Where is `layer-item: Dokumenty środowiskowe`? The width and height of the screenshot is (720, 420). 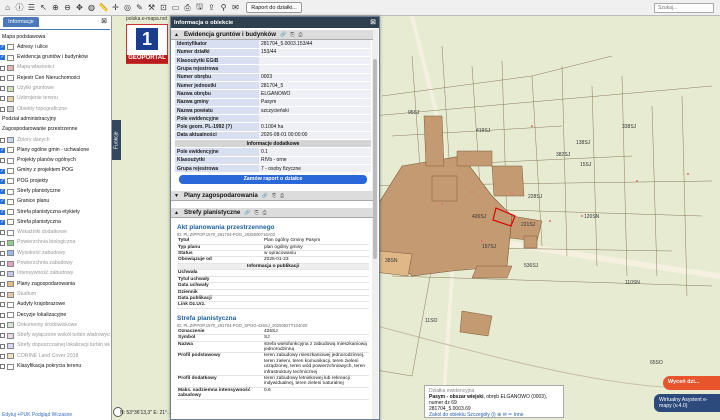 layer-item: Dokumenty środowiskowe is located at coordinates (55, 325).